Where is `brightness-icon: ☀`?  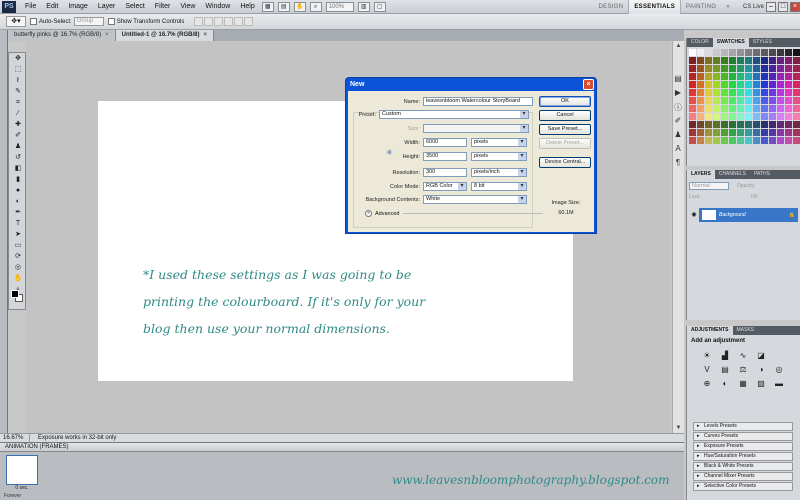
brightness-icon: ☀ is located at coordinates (707, 356).